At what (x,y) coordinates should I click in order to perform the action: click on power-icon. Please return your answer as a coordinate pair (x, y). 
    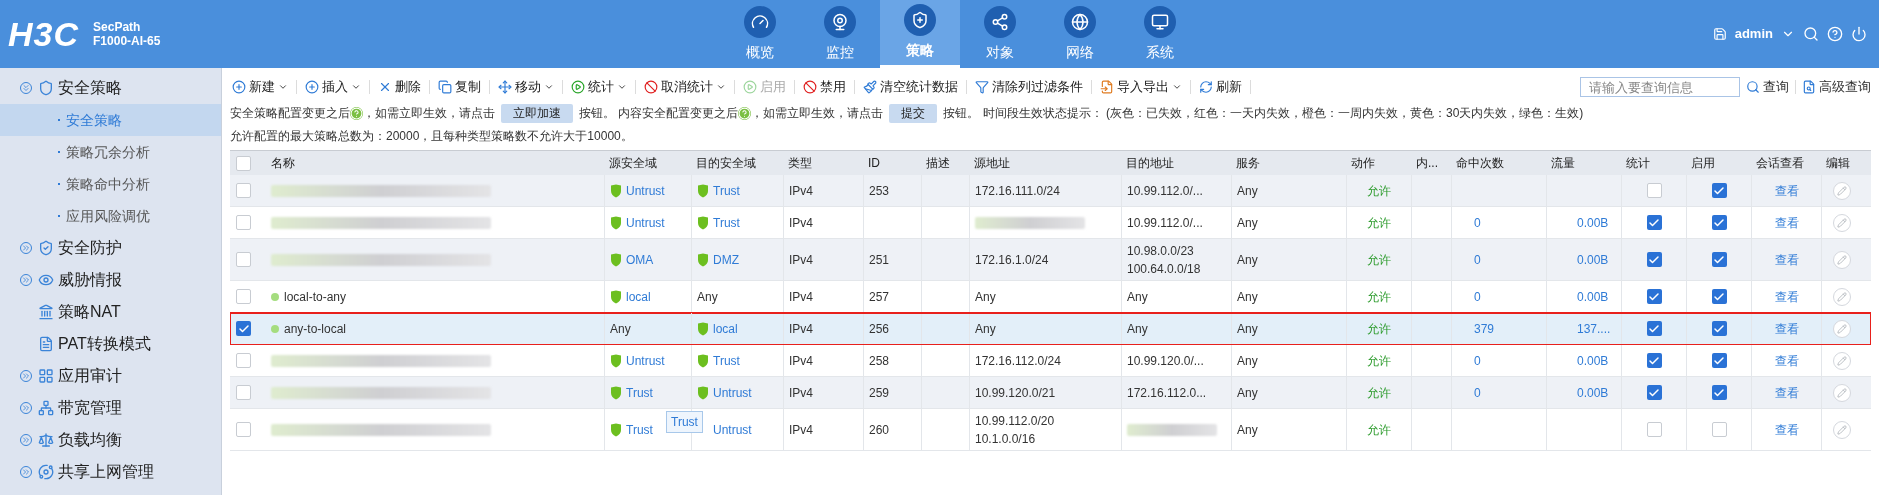
    Looking at the image, I should click on (1859, 34).